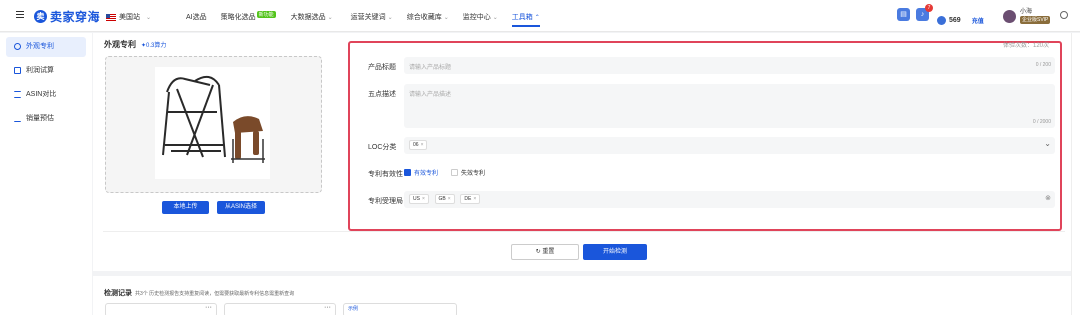  Describe the element at coordinates (476, 17) in the screenshot. I see `nav-label: 监控中心` at that location.